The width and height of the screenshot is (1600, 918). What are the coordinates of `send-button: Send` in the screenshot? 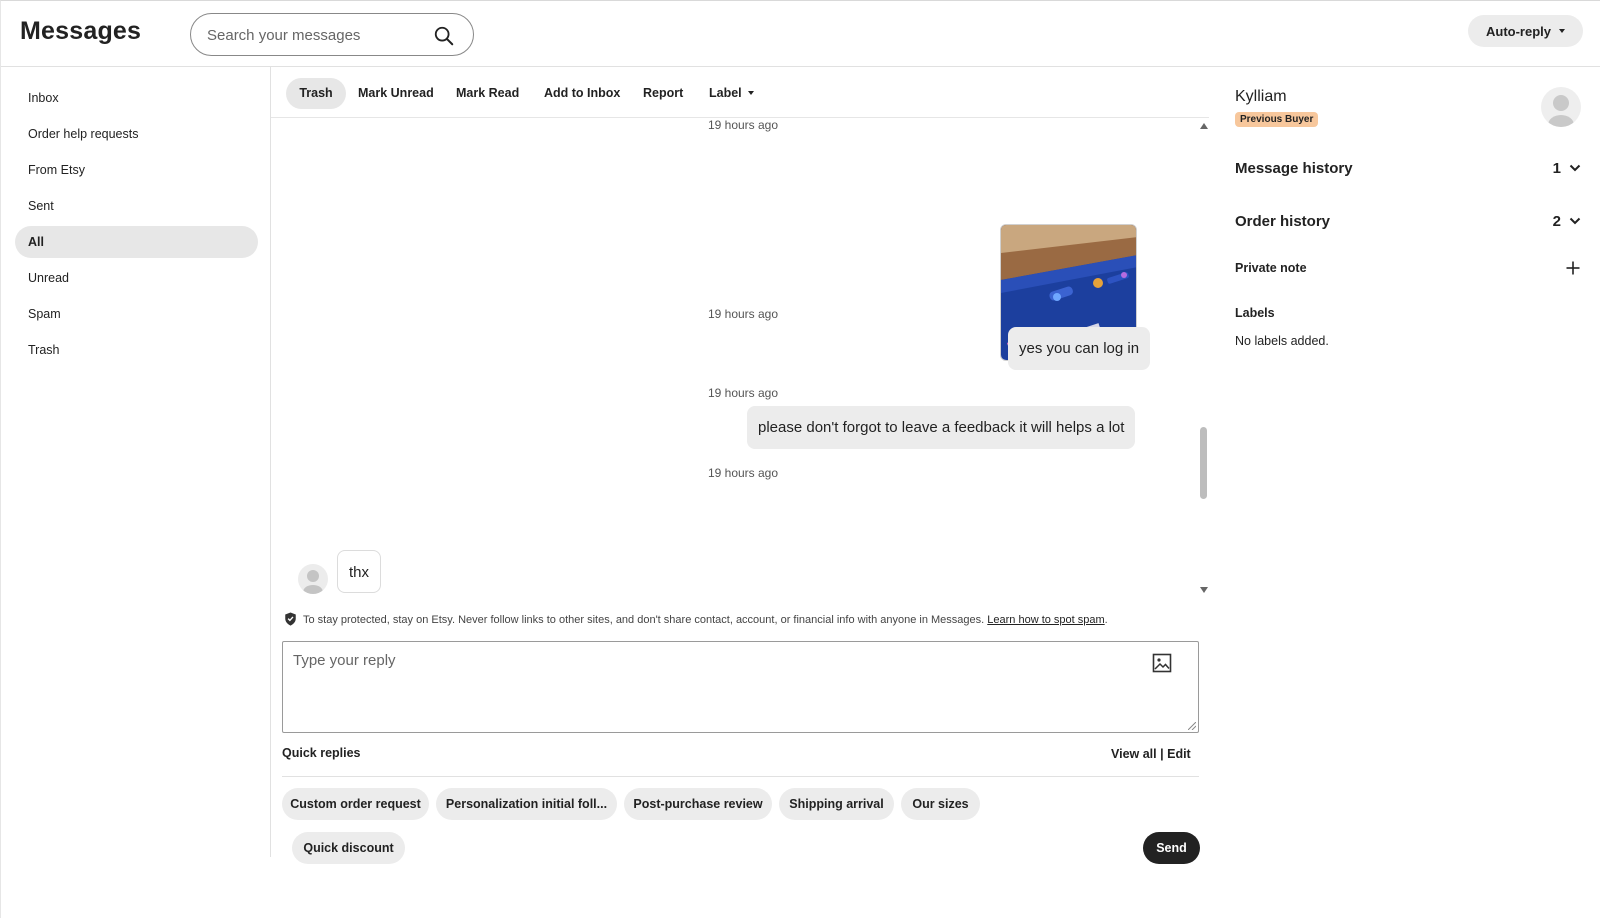 It's located at (1171, 848).